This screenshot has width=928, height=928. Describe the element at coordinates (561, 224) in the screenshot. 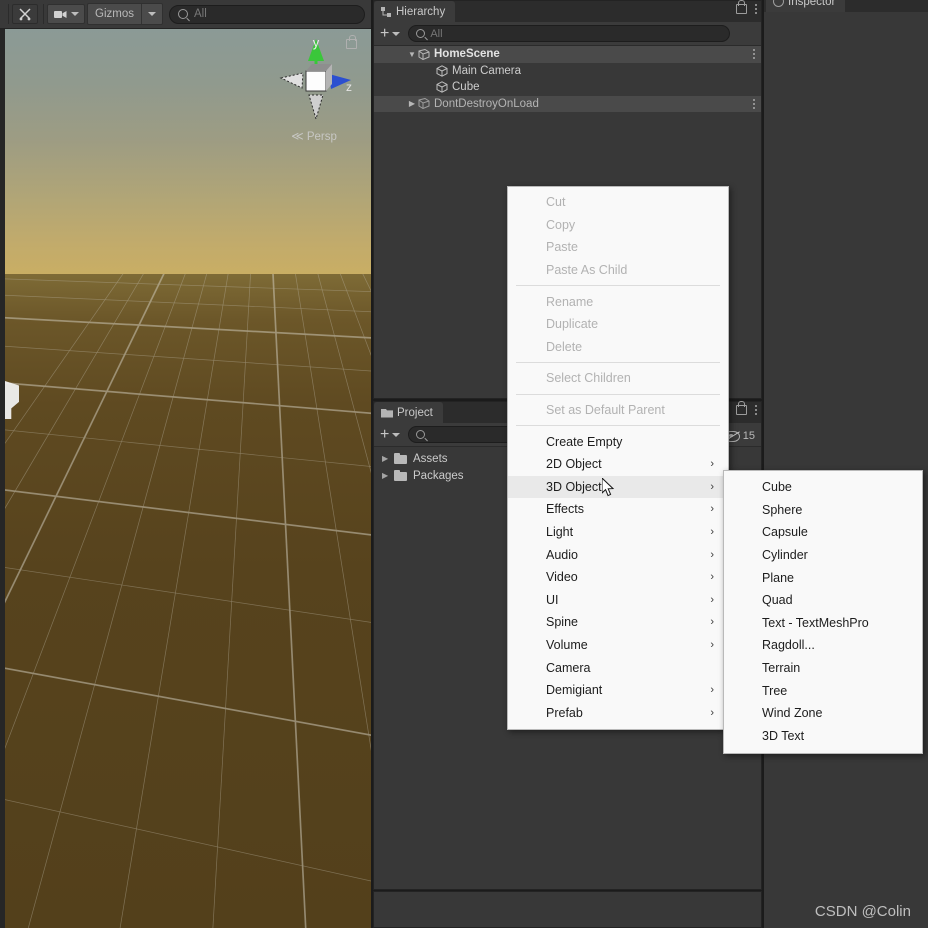

I see `menu-item-label: Copy` at that location.